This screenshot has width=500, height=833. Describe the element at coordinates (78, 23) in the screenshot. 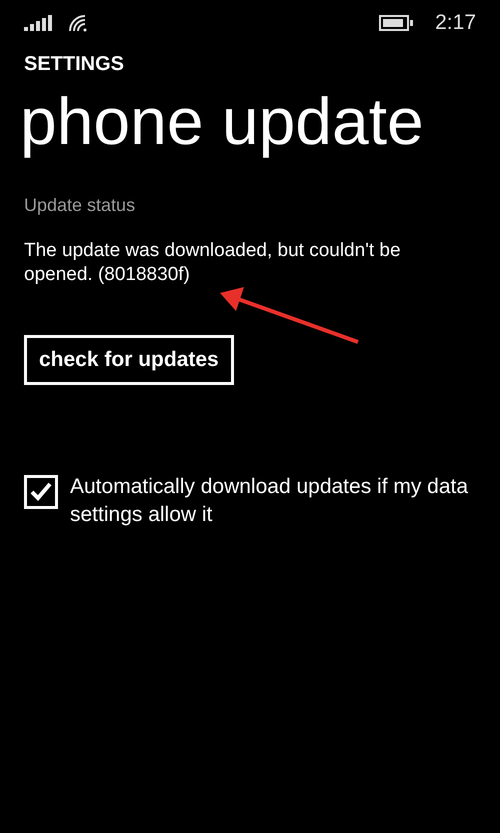

I see `wifi-icon` at that location.